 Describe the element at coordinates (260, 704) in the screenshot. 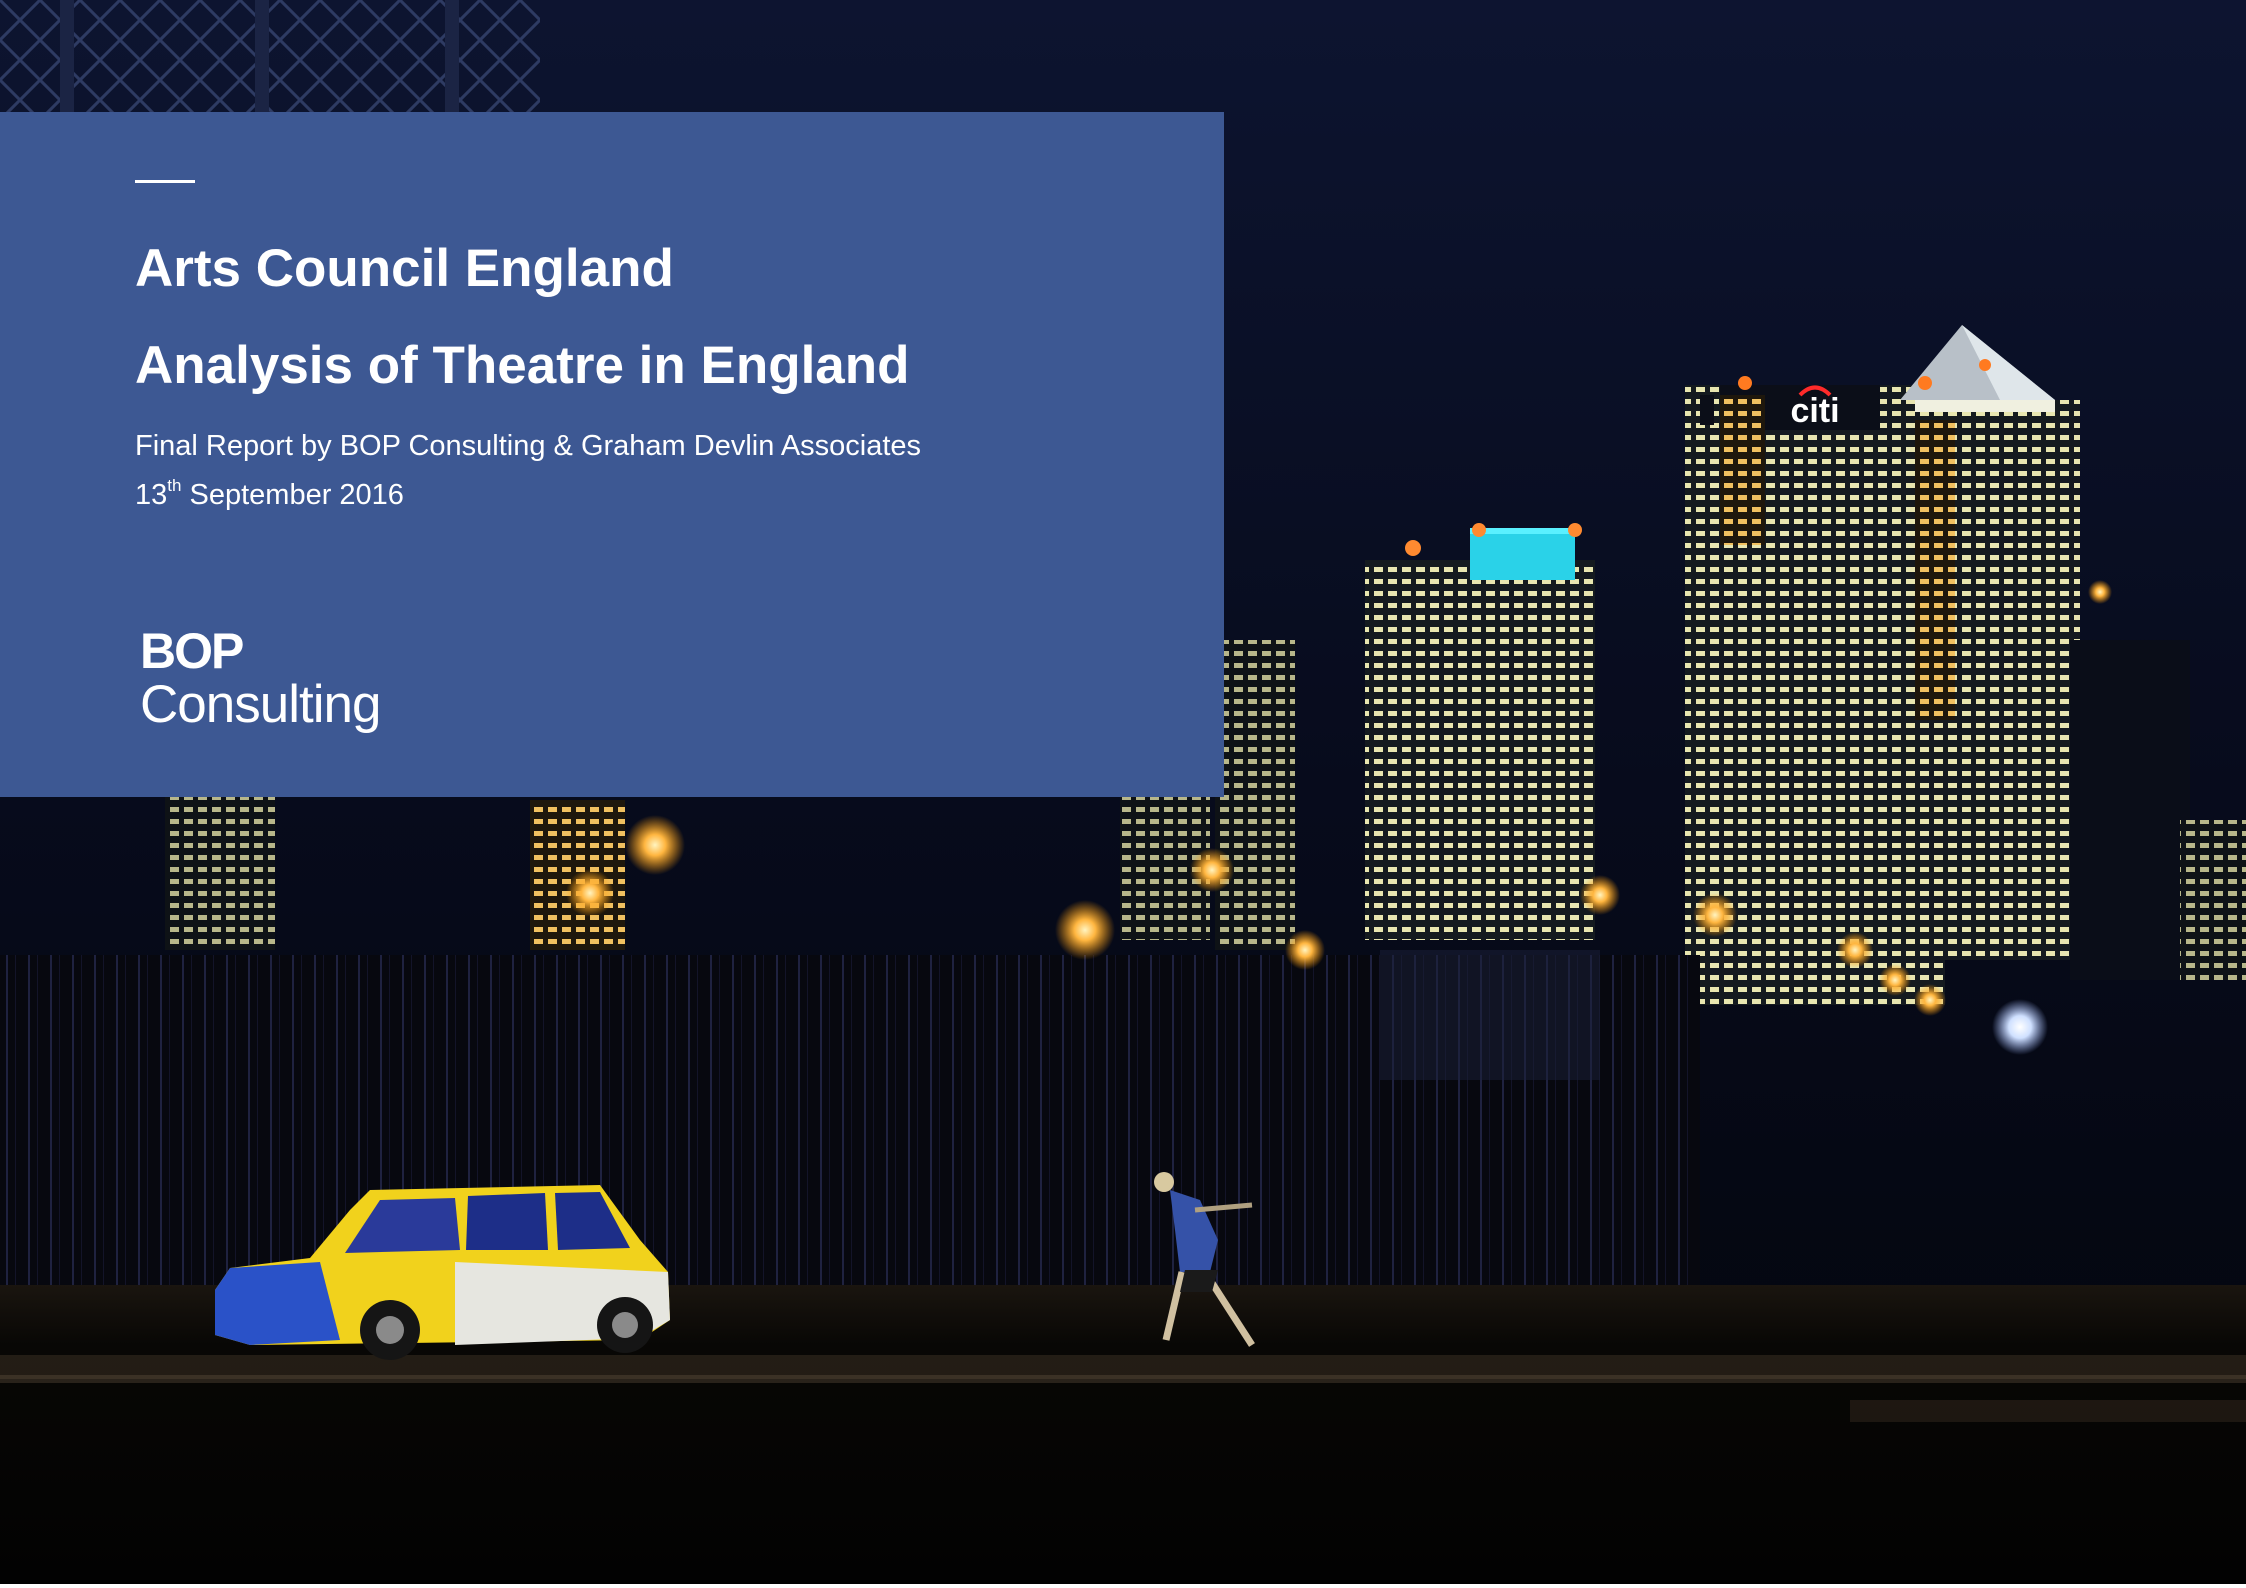

I see `logo-line-consulting: Consulting` at that location.